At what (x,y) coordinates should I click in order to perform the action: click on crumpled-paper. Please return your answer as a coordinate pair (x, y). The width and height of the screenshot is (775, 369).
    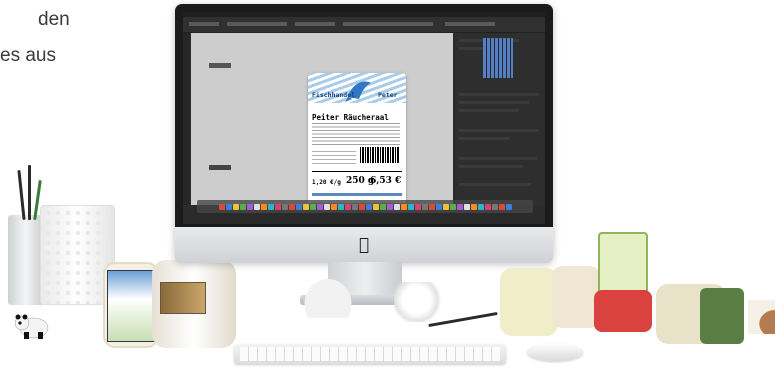
    Looking at the image, I should click on (419, 302).